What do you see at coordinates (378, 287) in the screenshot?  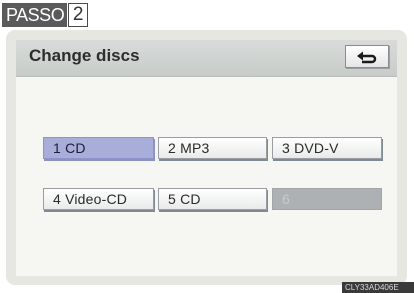 I see `figure-code: CLY33AD406E` at bounding box center [378, 287].